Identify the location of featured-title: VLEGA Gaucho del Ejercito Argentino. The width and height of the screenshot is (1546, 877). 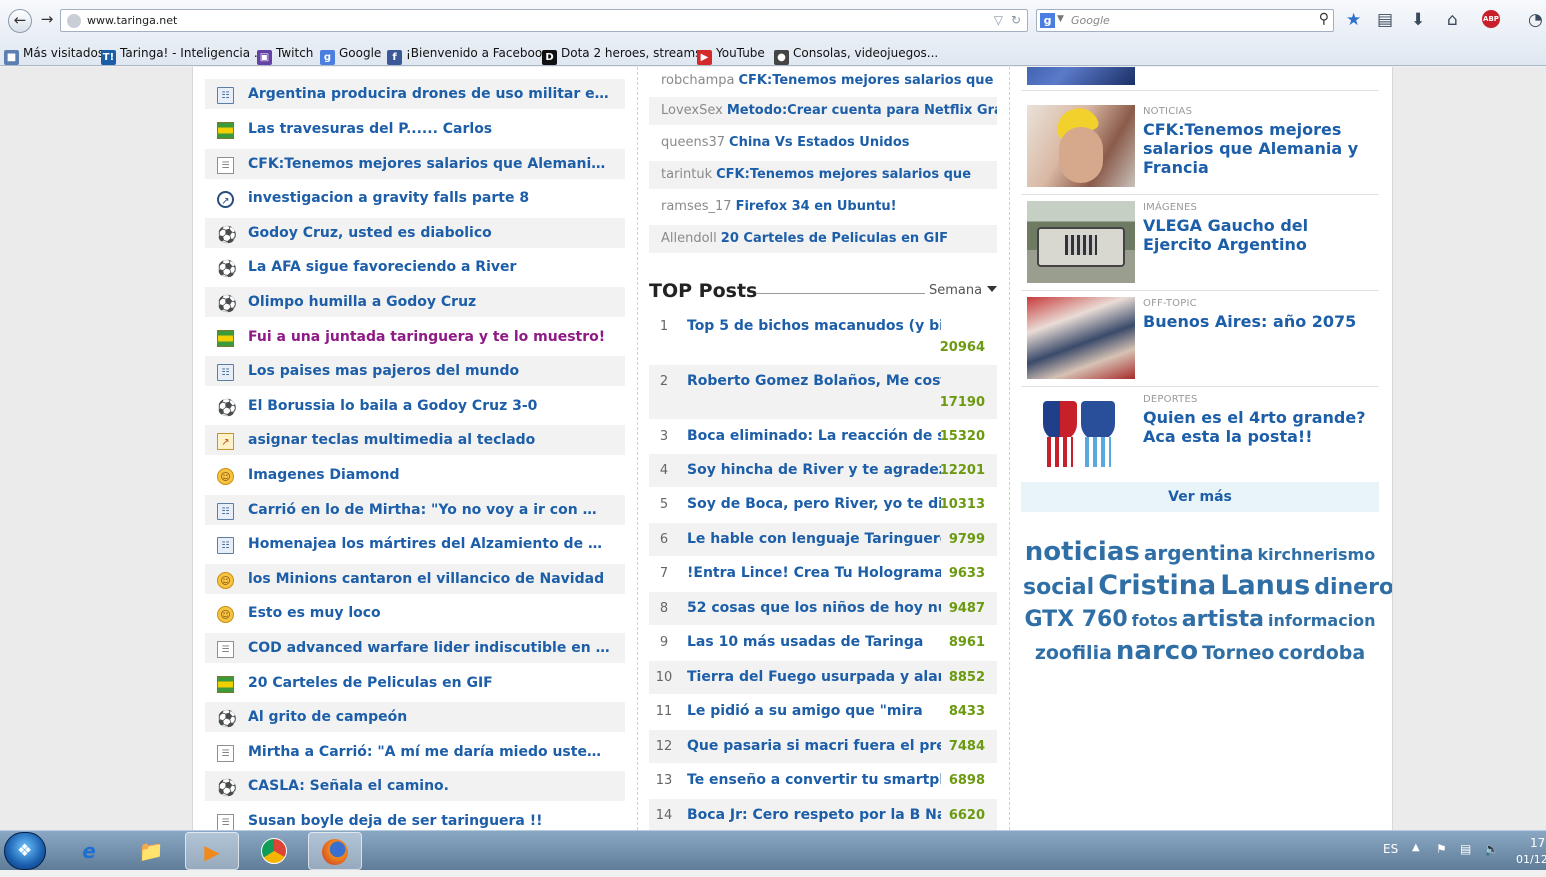
(1259, 235).